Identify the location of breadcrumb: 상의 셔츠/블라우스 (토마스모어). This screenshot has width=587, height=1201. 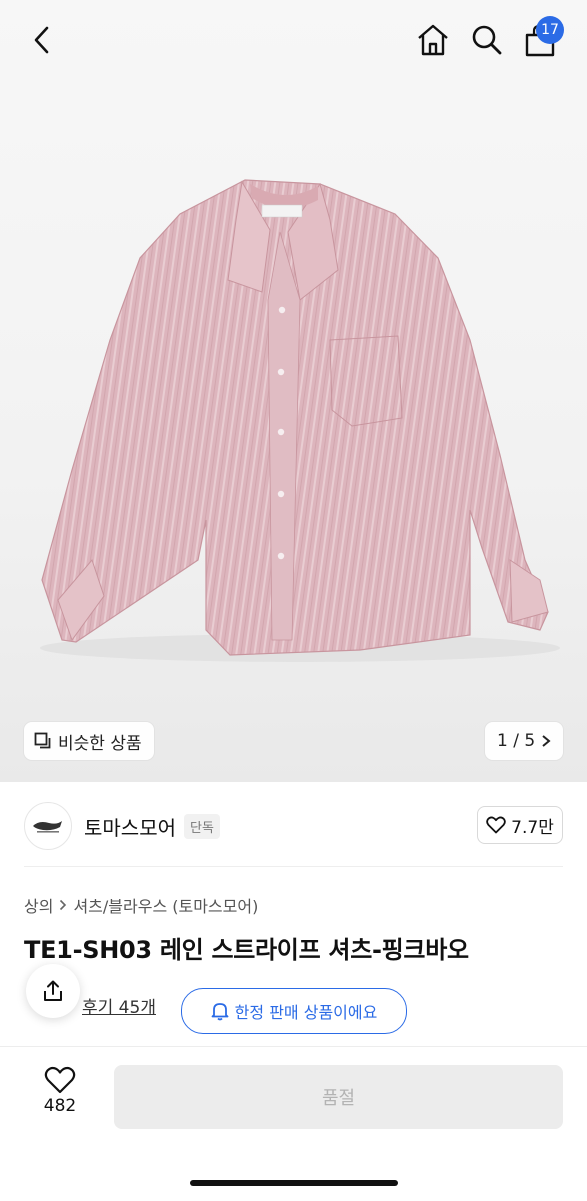
(141, 905).